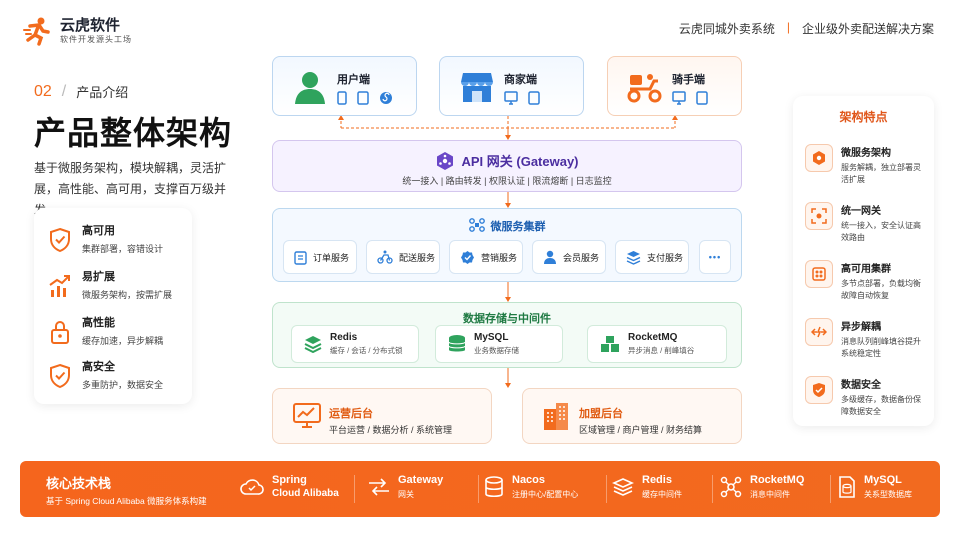 This screenshot has width=960, height=540. I want to click on db-file-icon, so click(847, 486).